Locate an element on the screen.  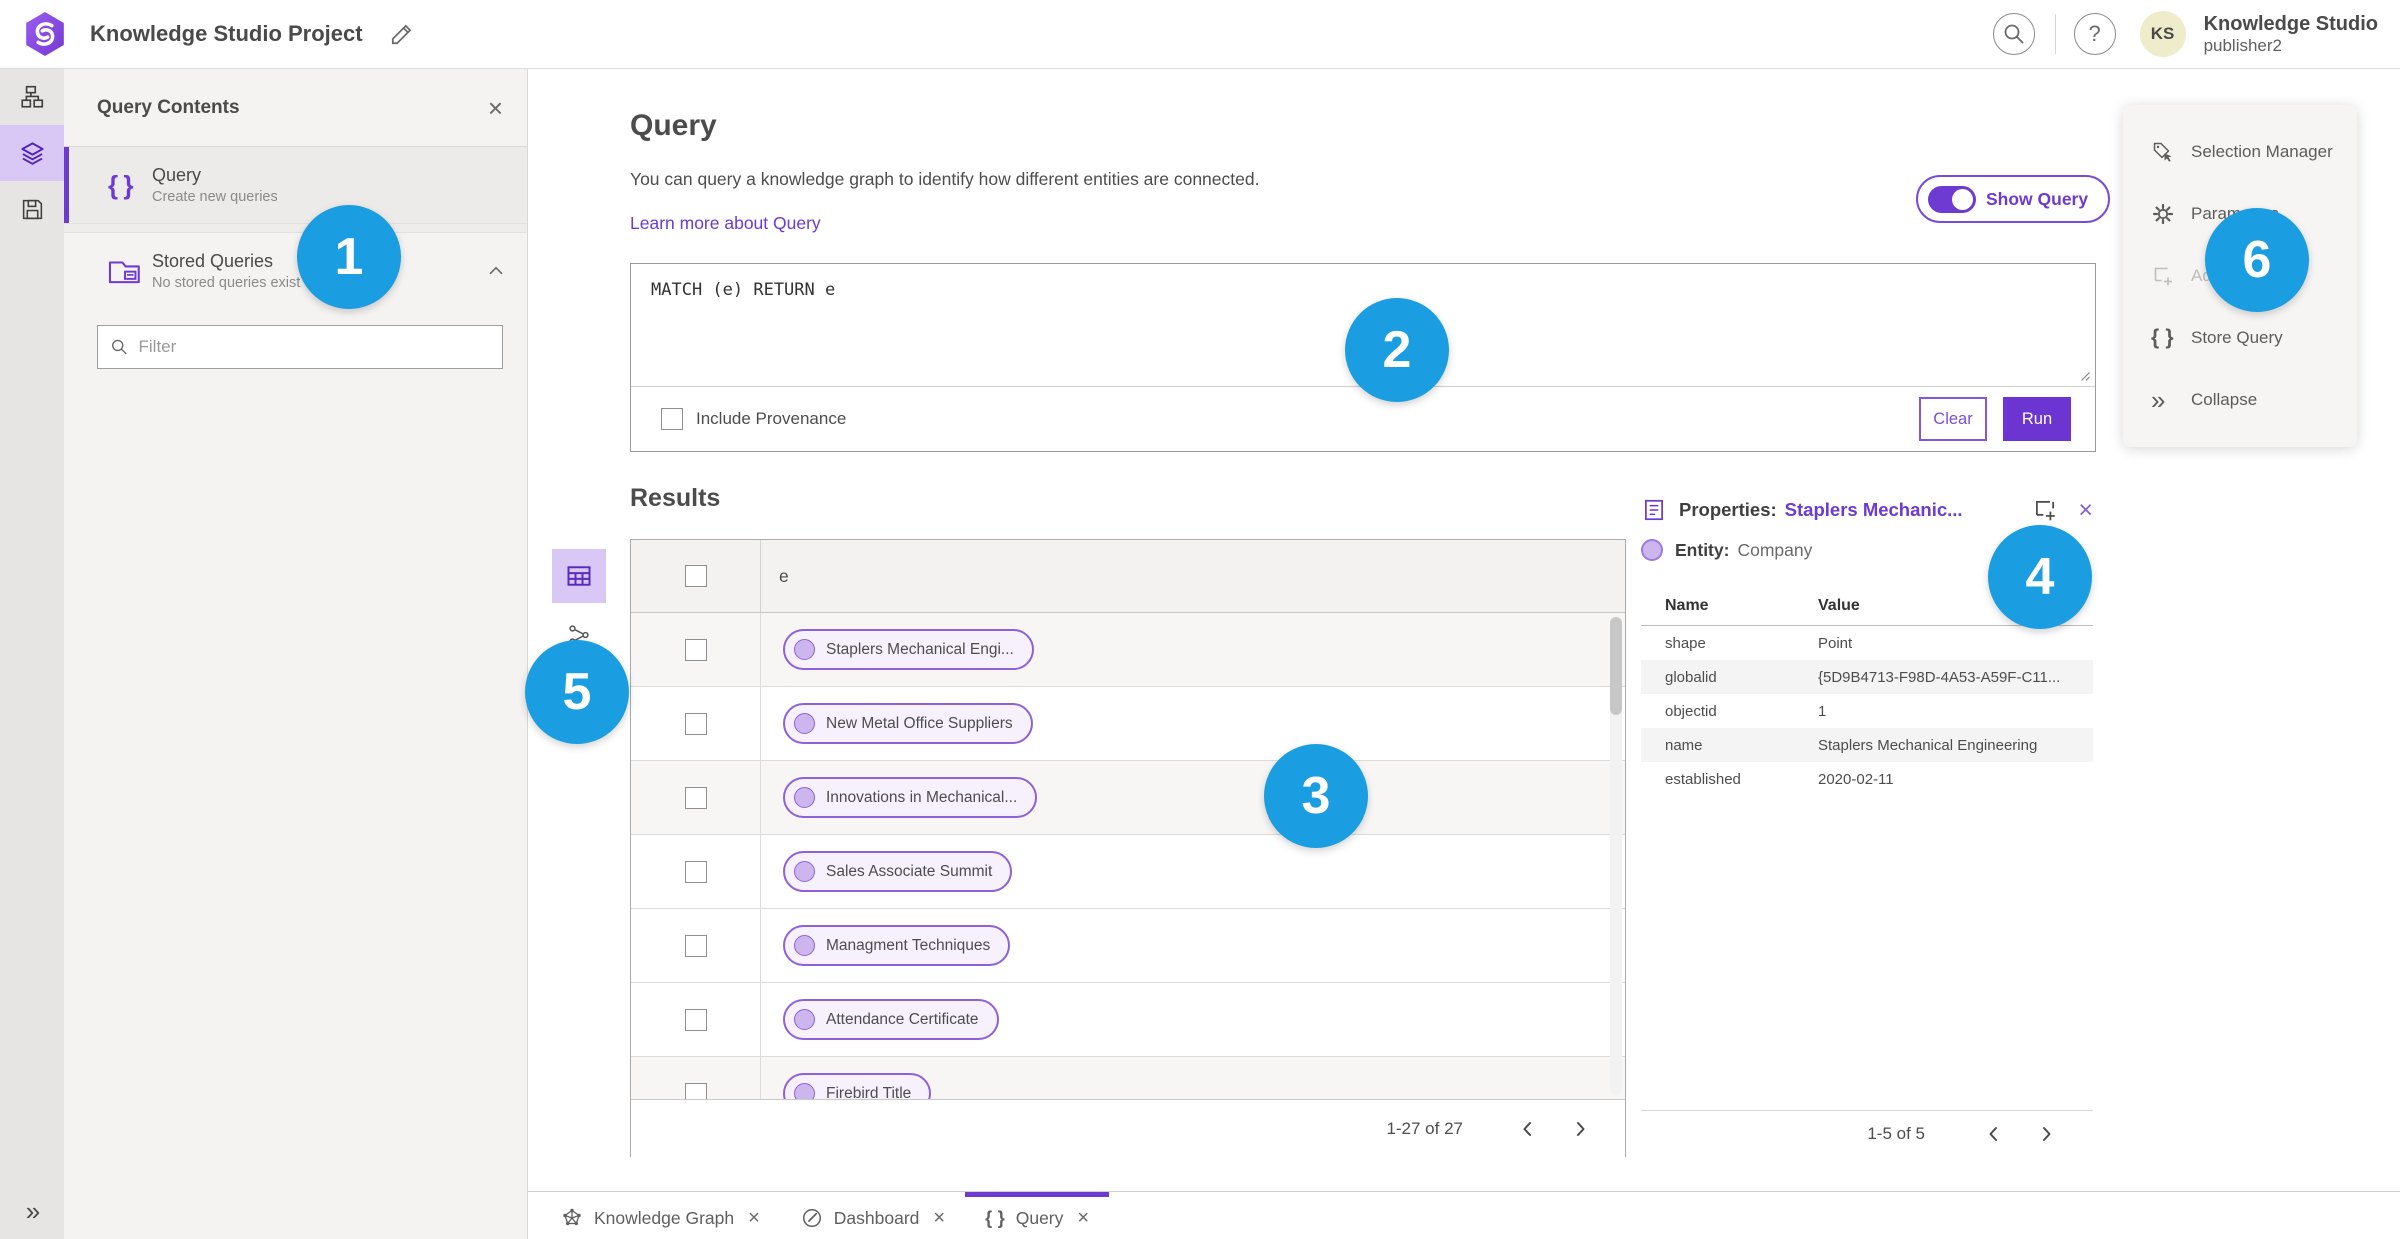
properties-next-button is located at coordinates (2046, 1134).